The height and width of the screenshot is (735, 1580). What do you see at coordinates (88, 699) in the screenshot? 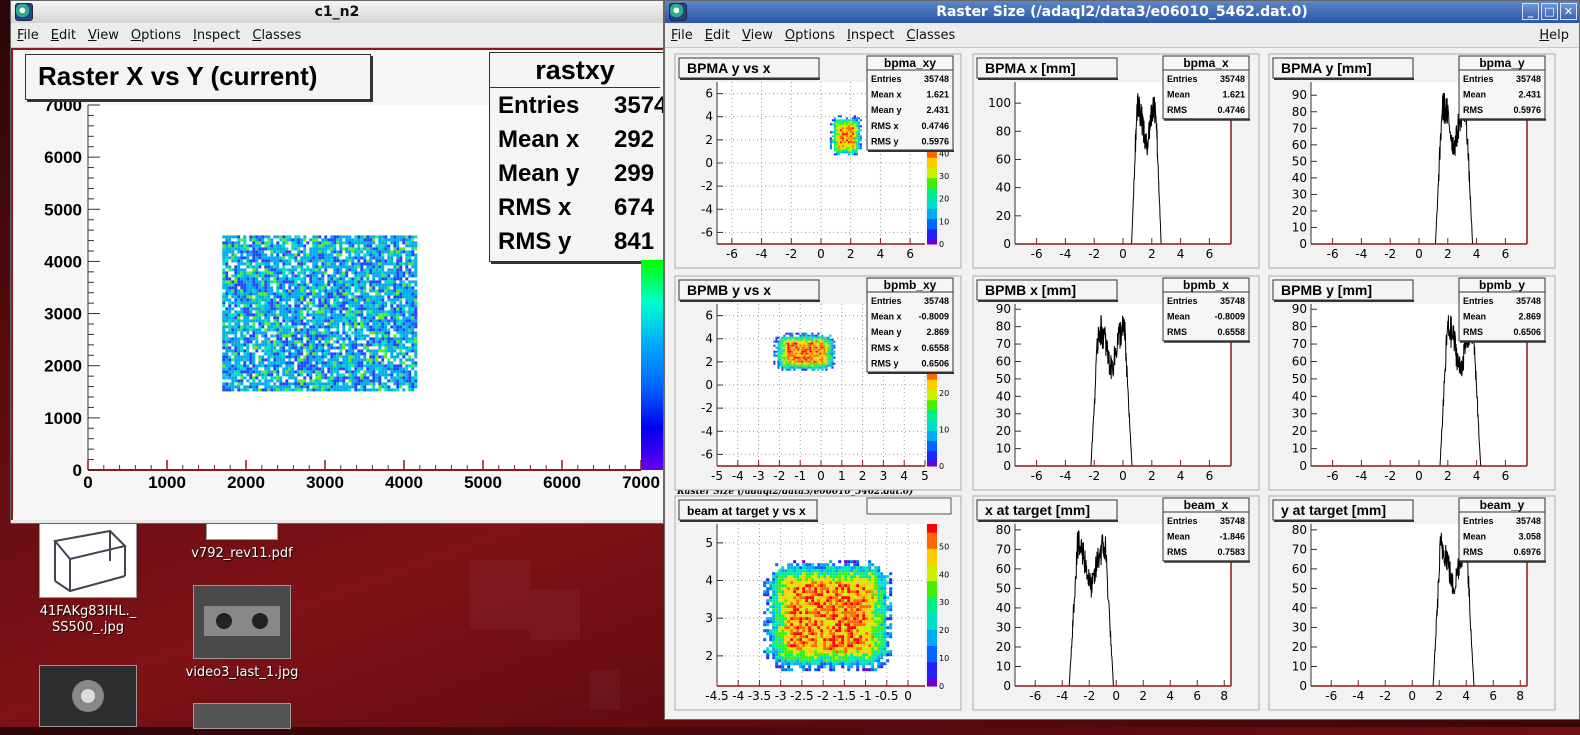
I see `desktop-icon-image` at bounding box center [88, 699].